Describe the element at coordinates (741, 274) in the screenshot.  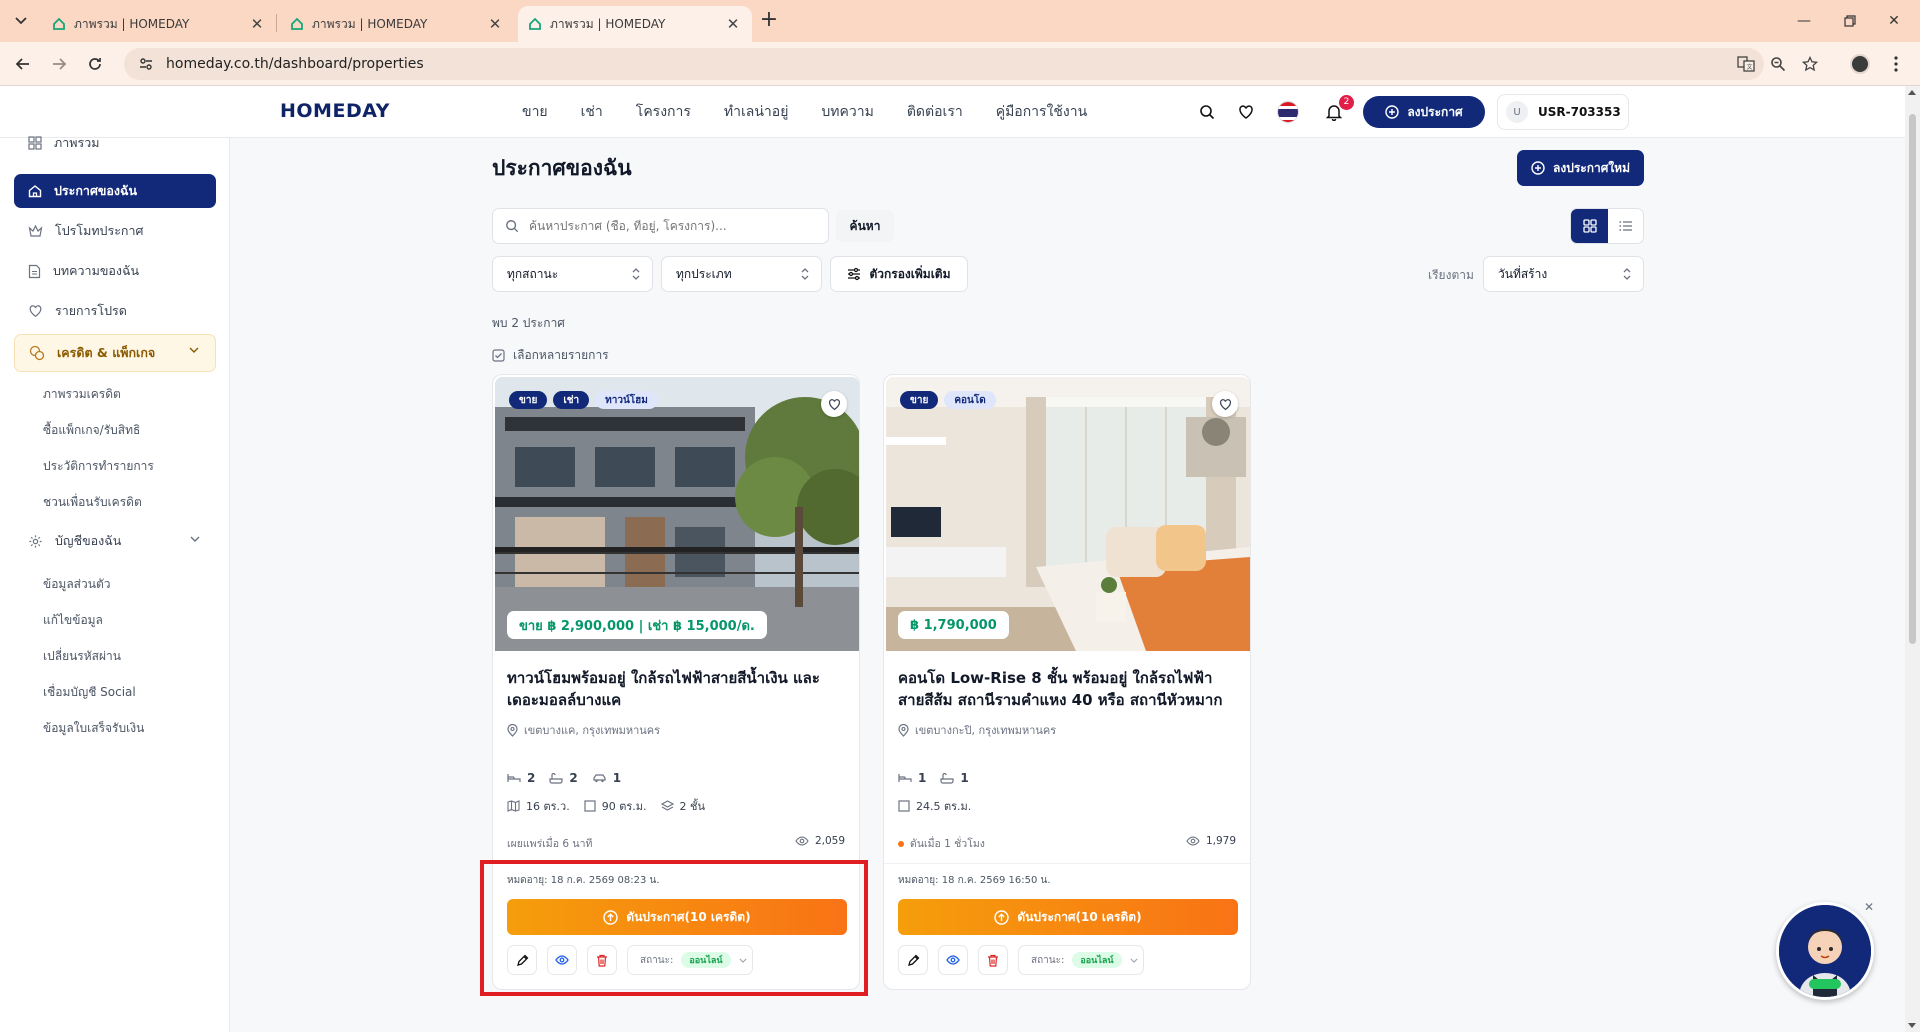
I see `type-filter-select: ทุกประเภท` at that location.